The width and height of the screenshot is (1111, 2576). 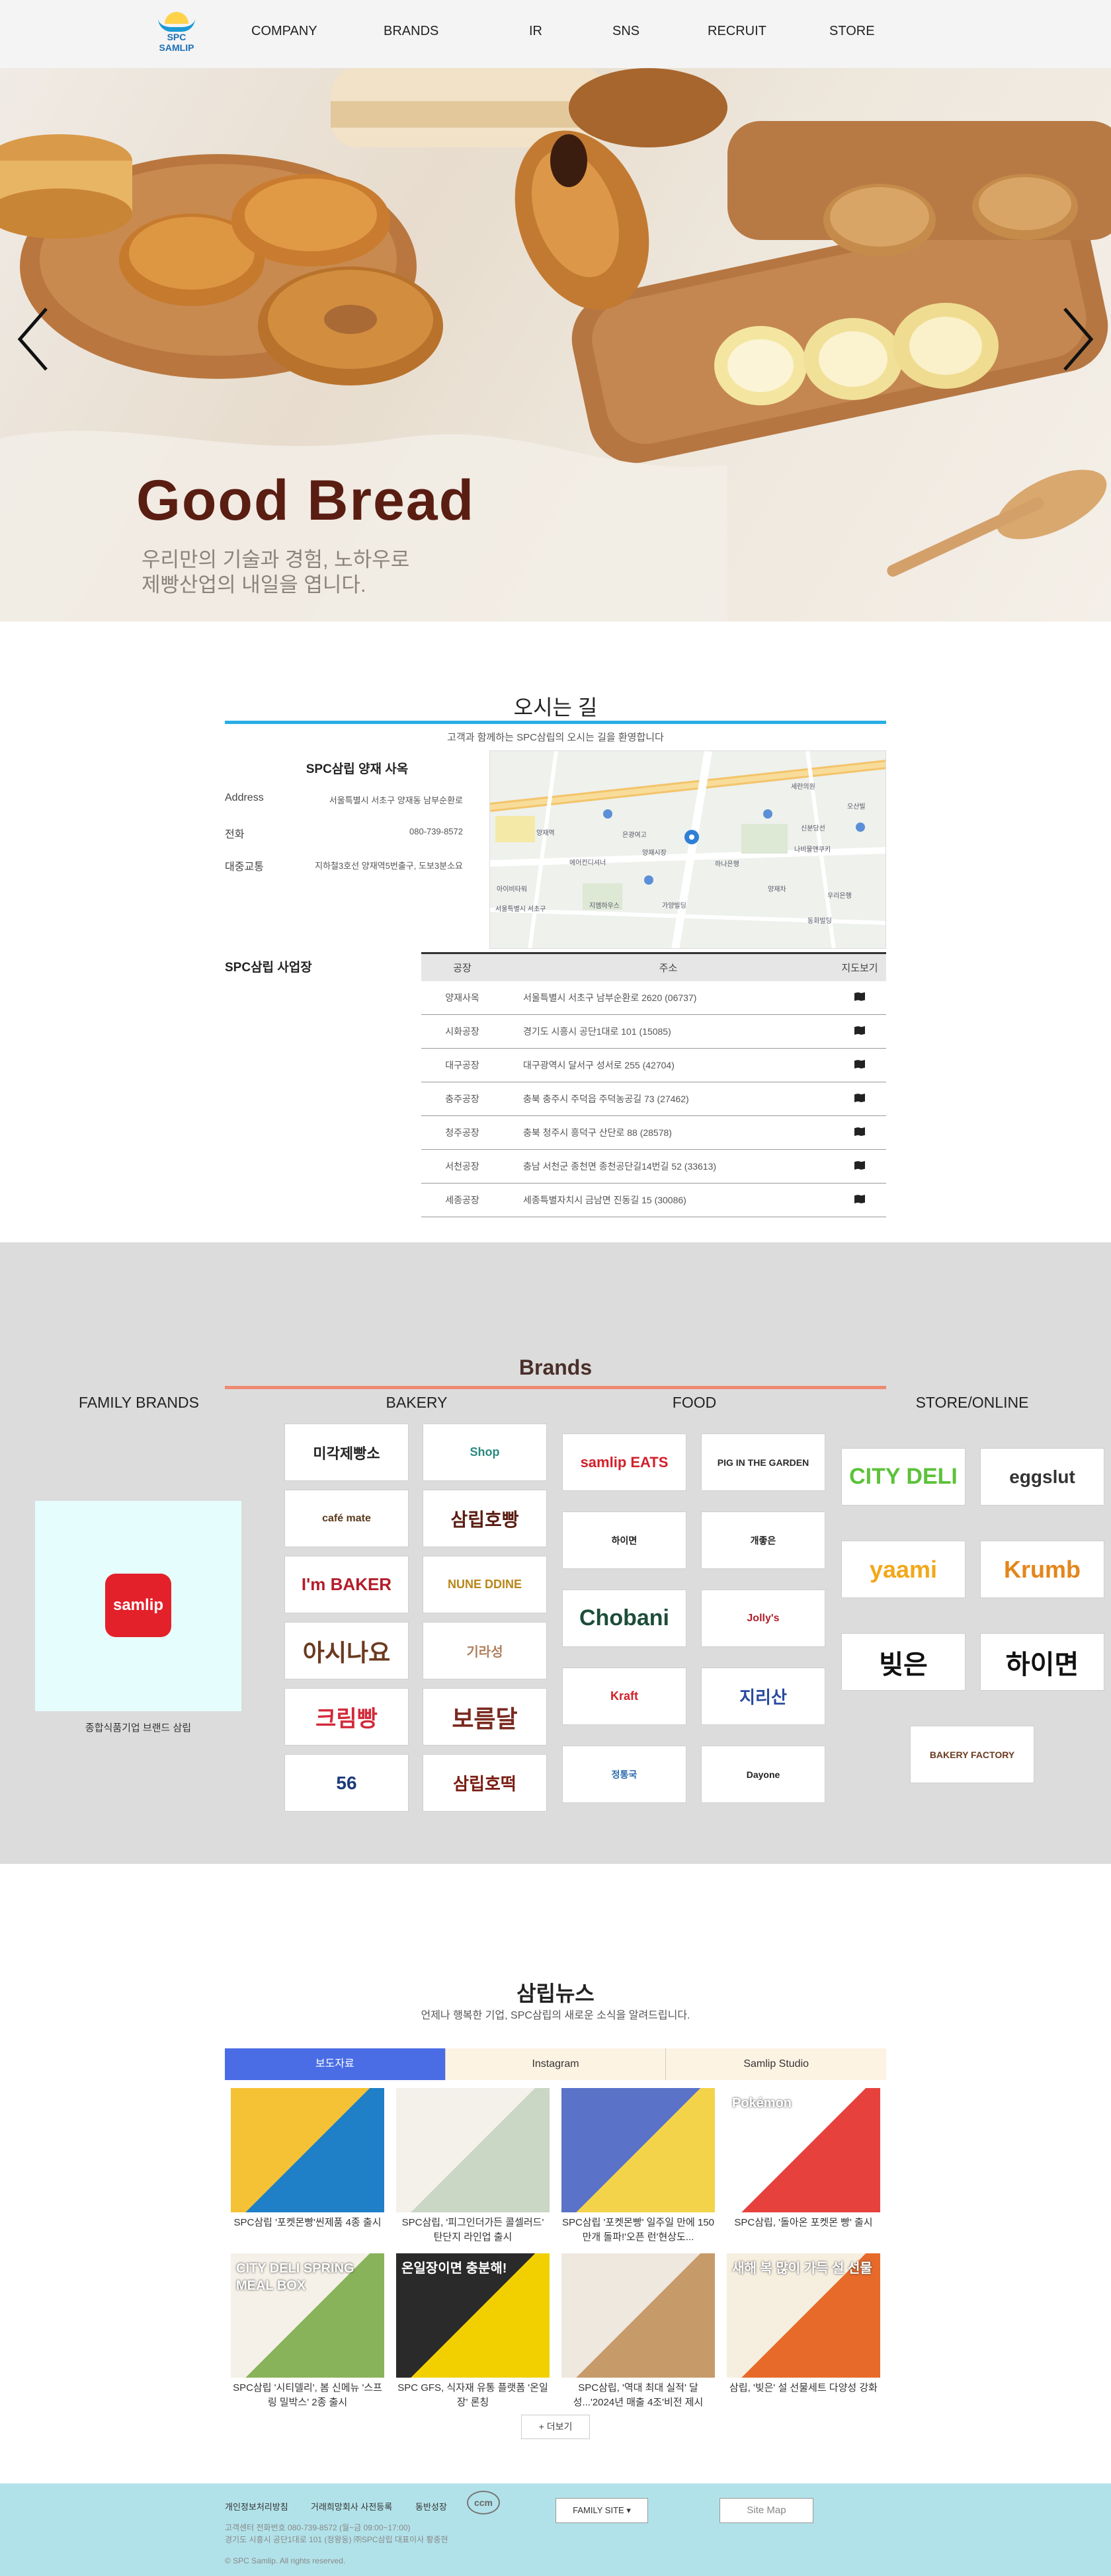 What do you see at coordinates (473, 2166) in the screenshot?
I see `news-card: SPC삼립, '피그인더가든 콜셀러드' 탄단지 라인업 출시` at bounding box center [473, 2166].